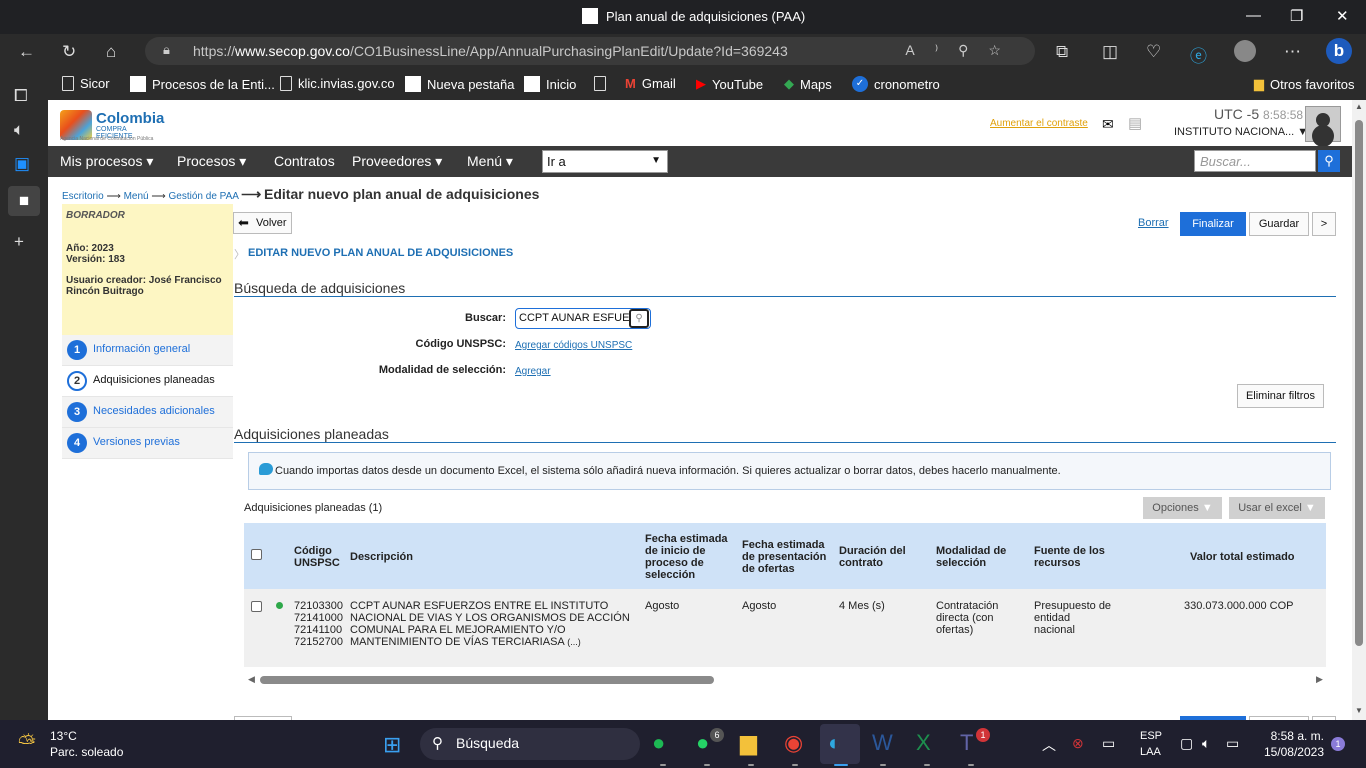 This screenshot has height=768, width=1366. Describe the element at coordinates (808, 84) in the screenshot. I see `fav-maps: ◆ Maps` at that location.